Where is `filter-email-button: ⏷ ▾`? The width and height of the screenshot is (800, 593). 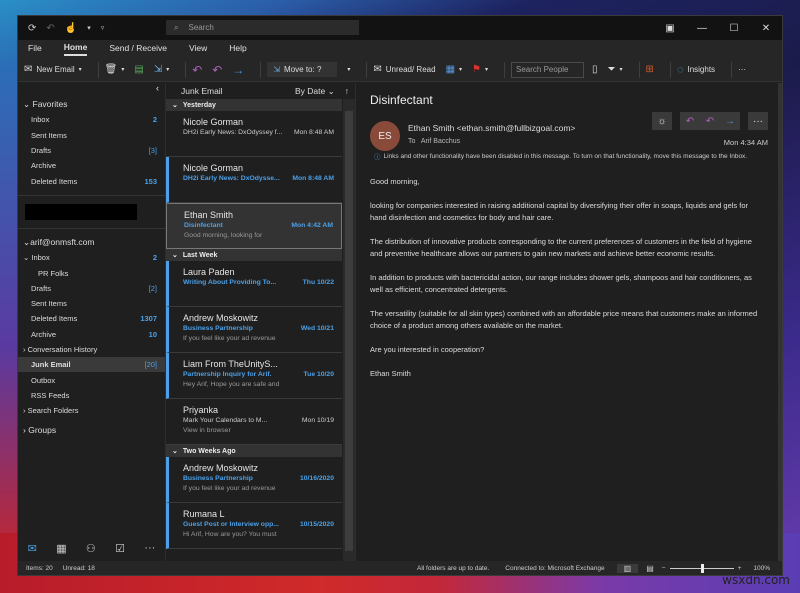 filter-email-button: ⏷ ▾ is located at coordinates (615, 69).